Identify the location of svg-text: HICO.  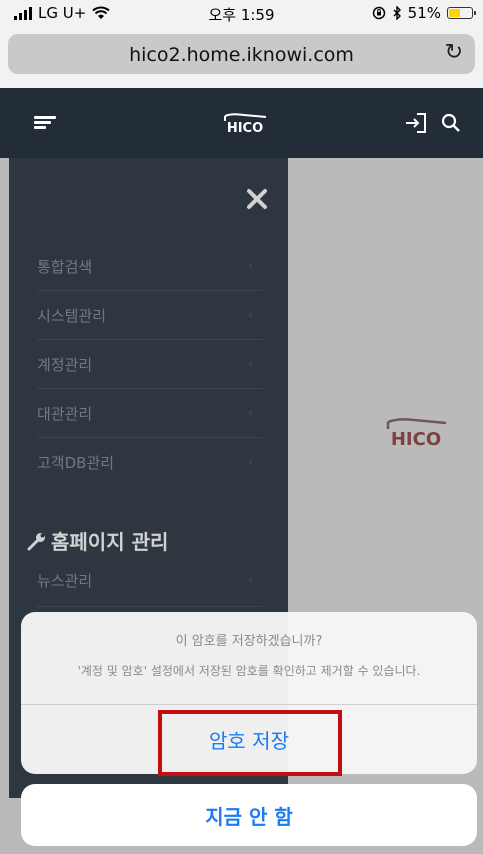
(245, 127).